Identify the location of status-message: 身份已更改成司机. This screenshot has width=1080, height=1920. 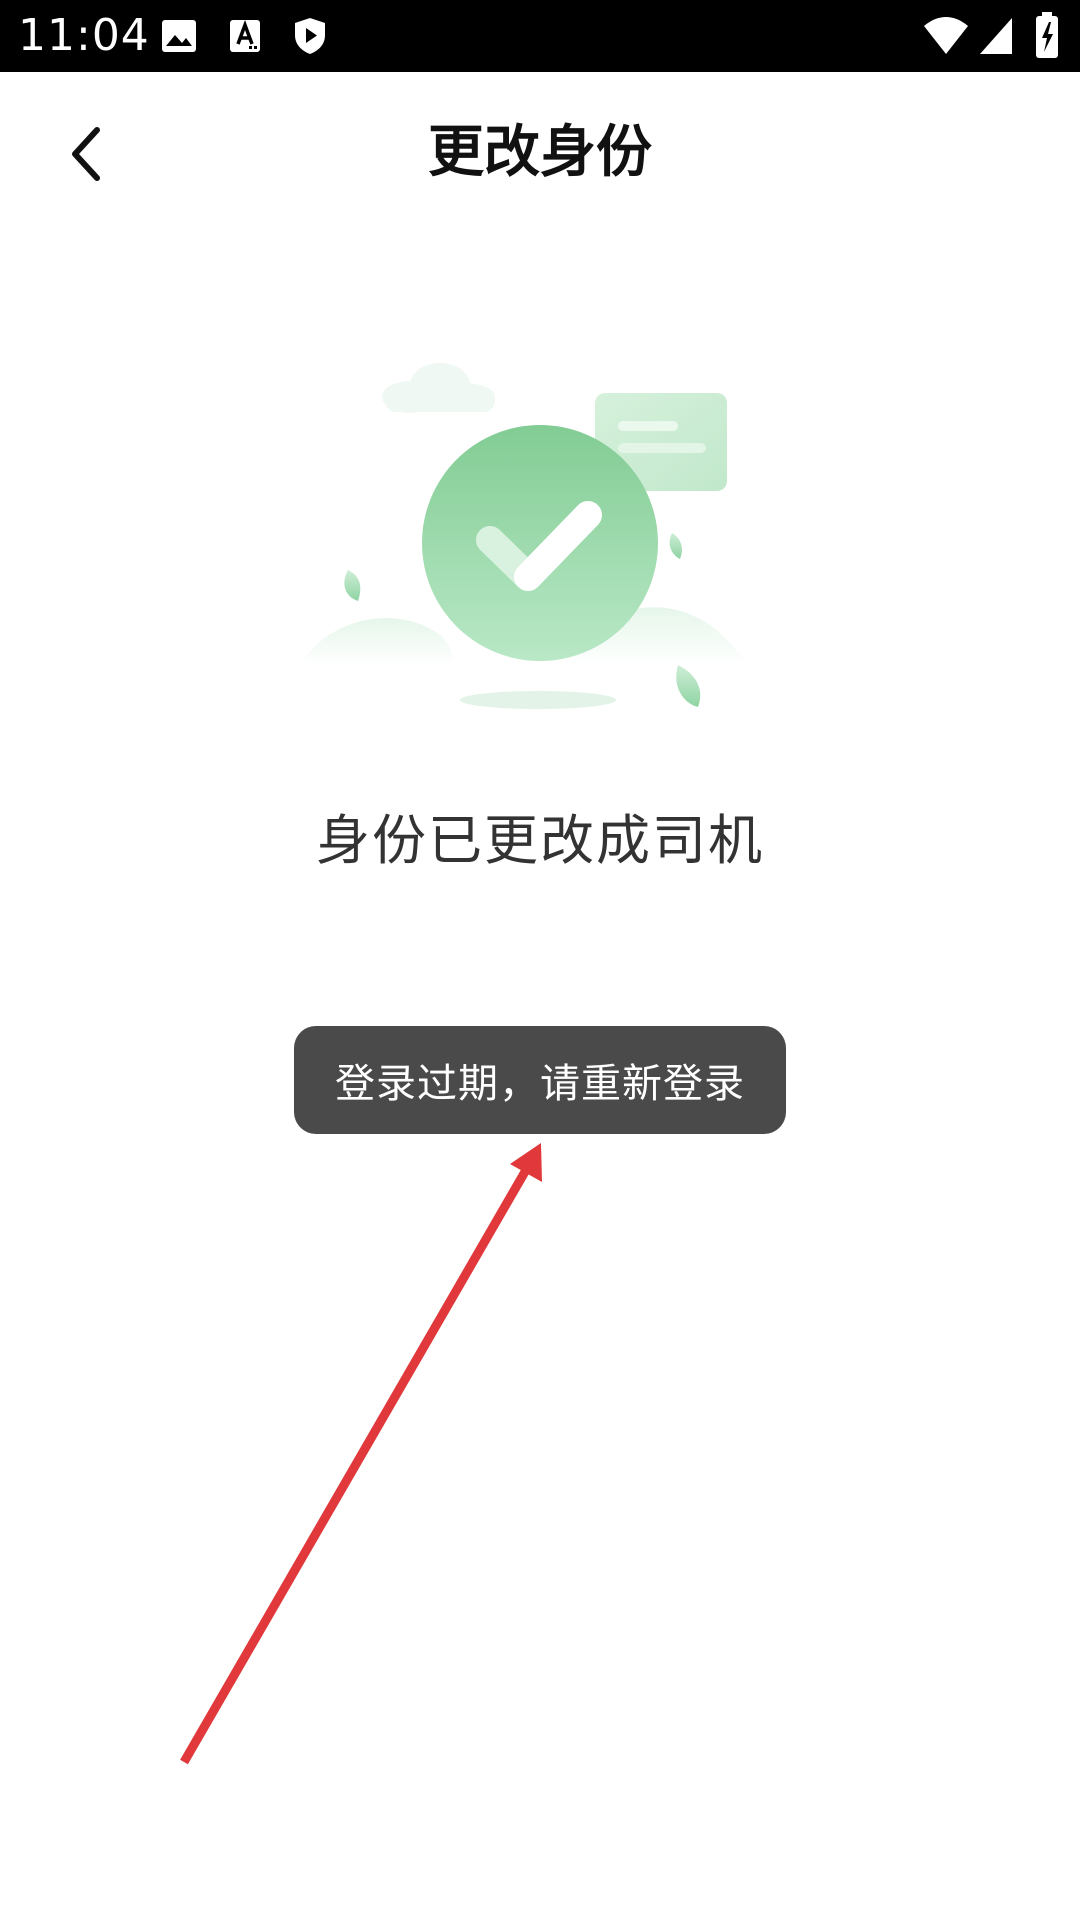
(540, 840).